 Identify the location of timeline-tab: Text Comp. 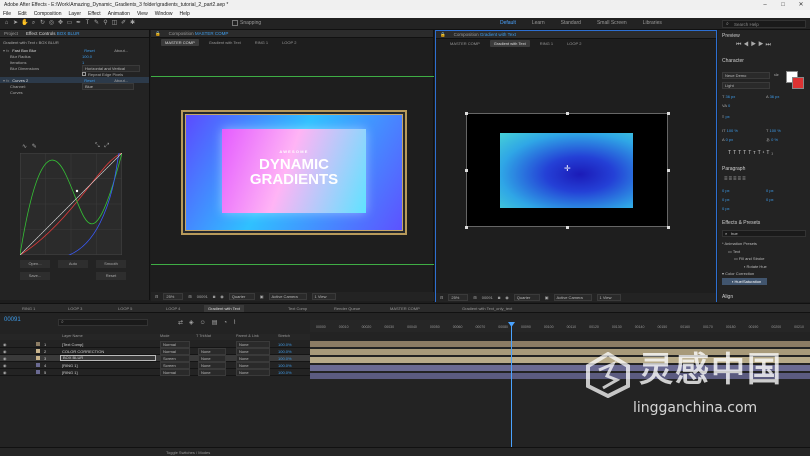
(297, 308).